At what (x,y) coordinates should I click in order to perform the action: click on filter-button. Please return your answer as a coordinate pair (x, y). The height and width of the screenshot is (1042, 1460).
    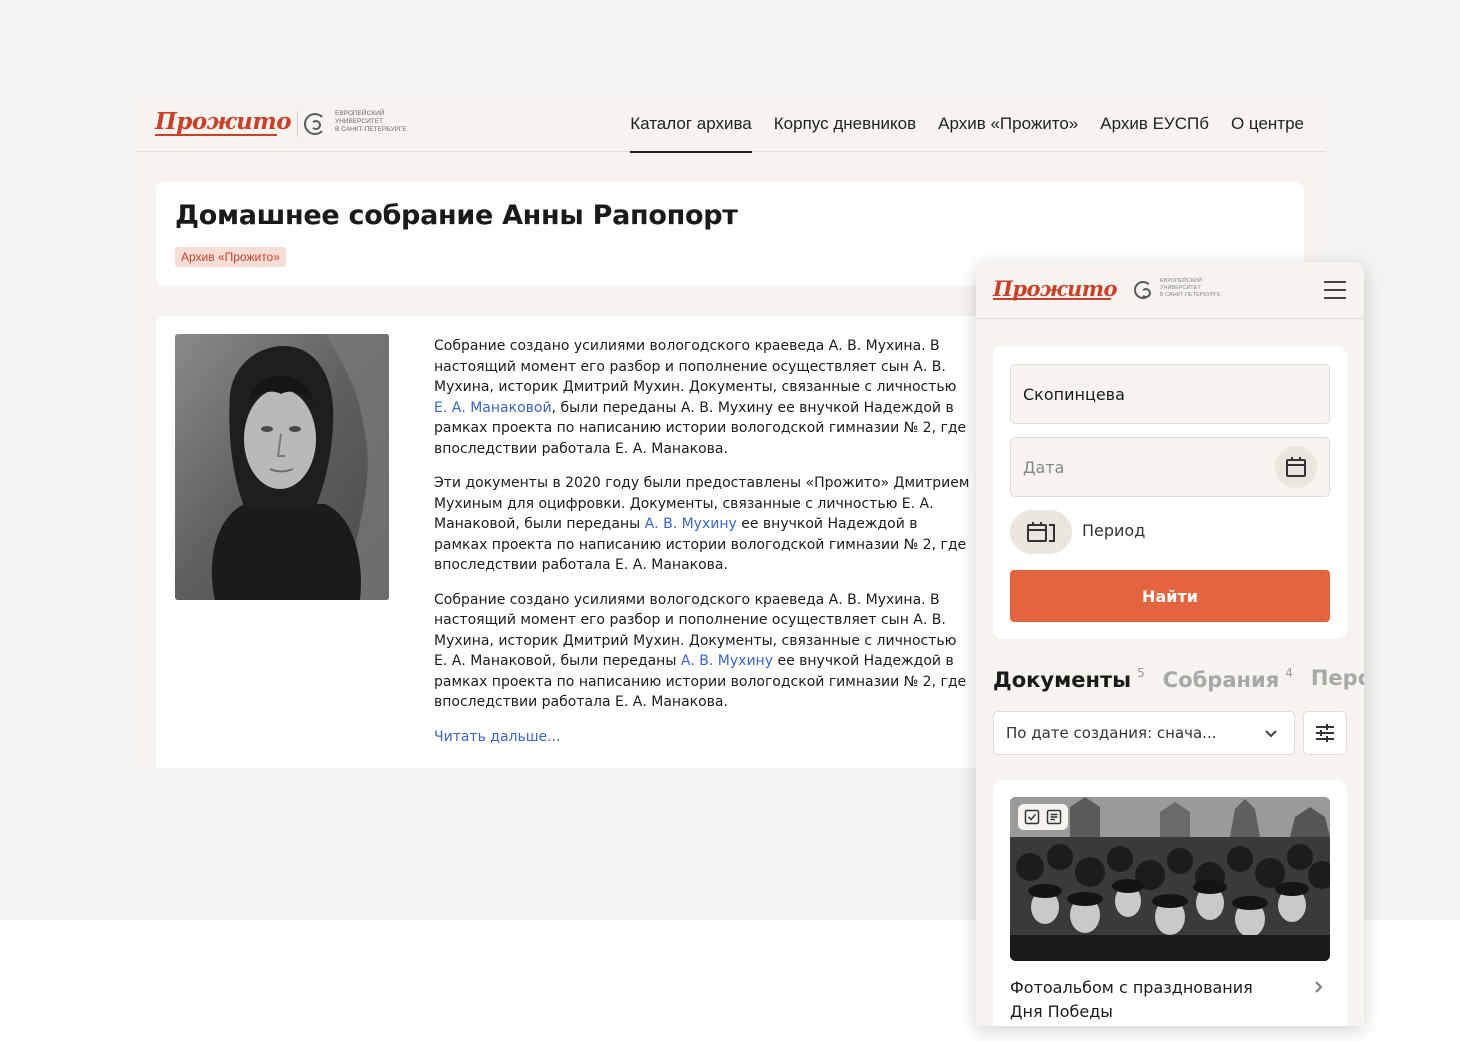
    Looking at the image, I should click on (1325, 733).